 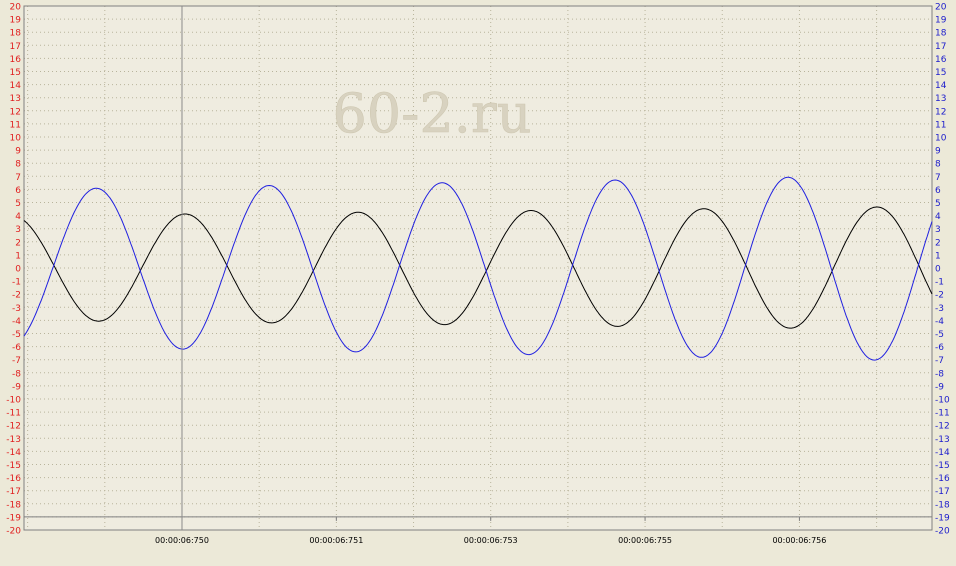 What do you see at coordinates (939, 348) in the screenshot?
I see `right-tick-label: -6` at bounding box center [939, 348].